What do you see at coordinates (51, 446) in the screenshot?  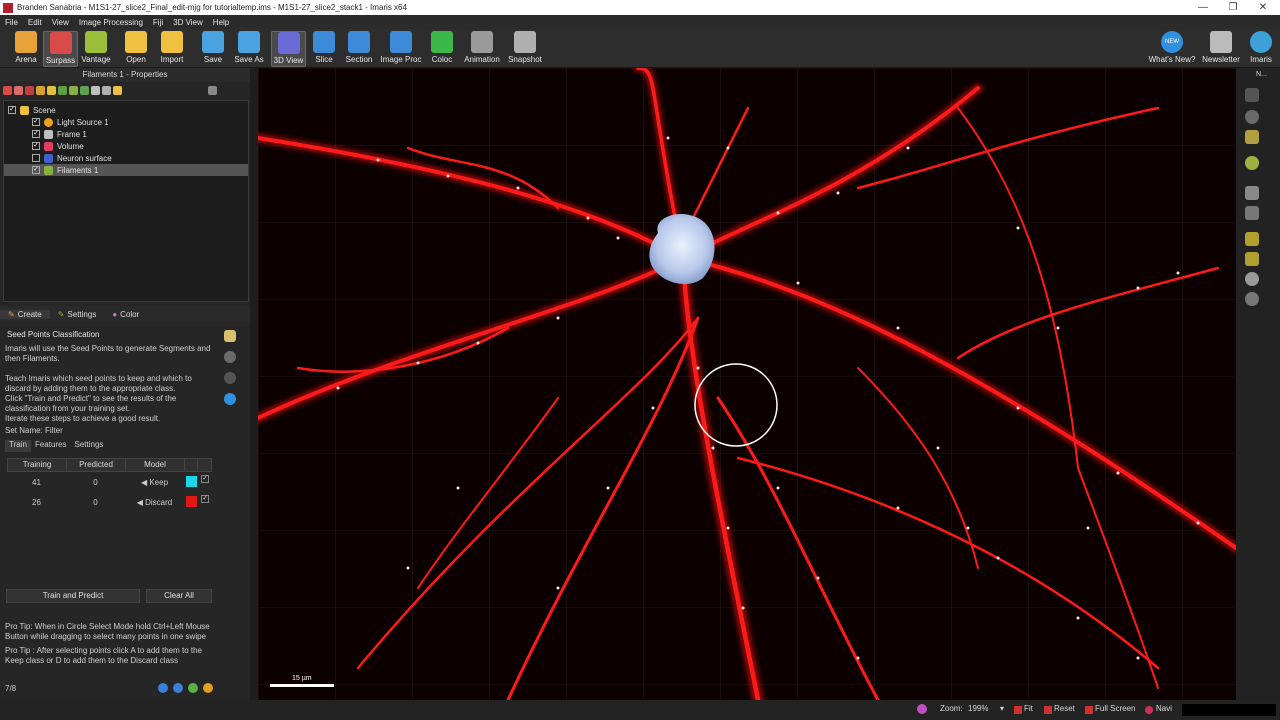 I see `subtab-features: Features` at bounding box center [51, 446].